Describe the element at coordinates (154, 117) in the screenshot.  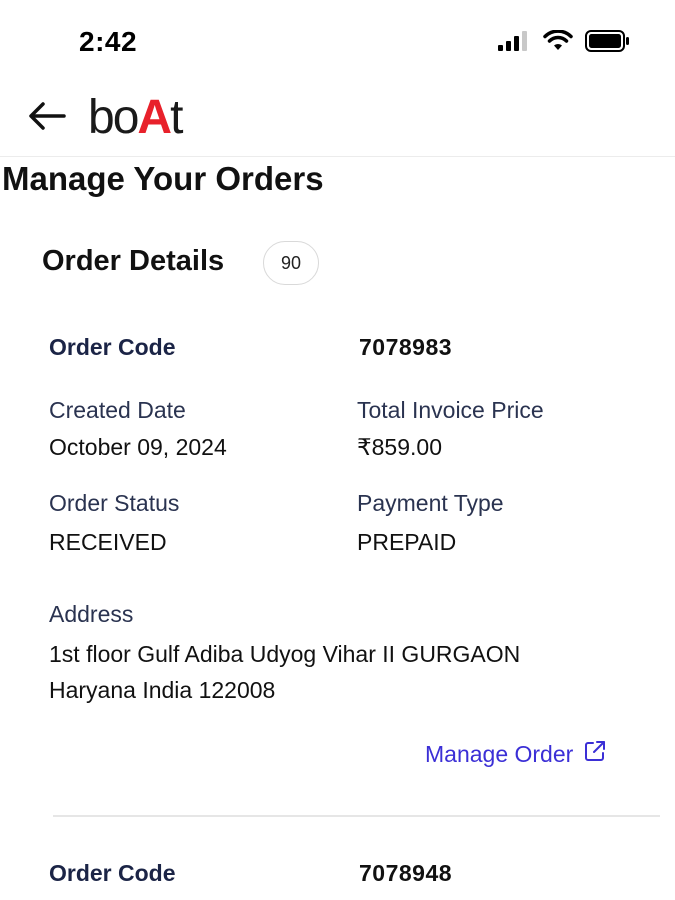
I see `logo-text-accent: A` at that location.